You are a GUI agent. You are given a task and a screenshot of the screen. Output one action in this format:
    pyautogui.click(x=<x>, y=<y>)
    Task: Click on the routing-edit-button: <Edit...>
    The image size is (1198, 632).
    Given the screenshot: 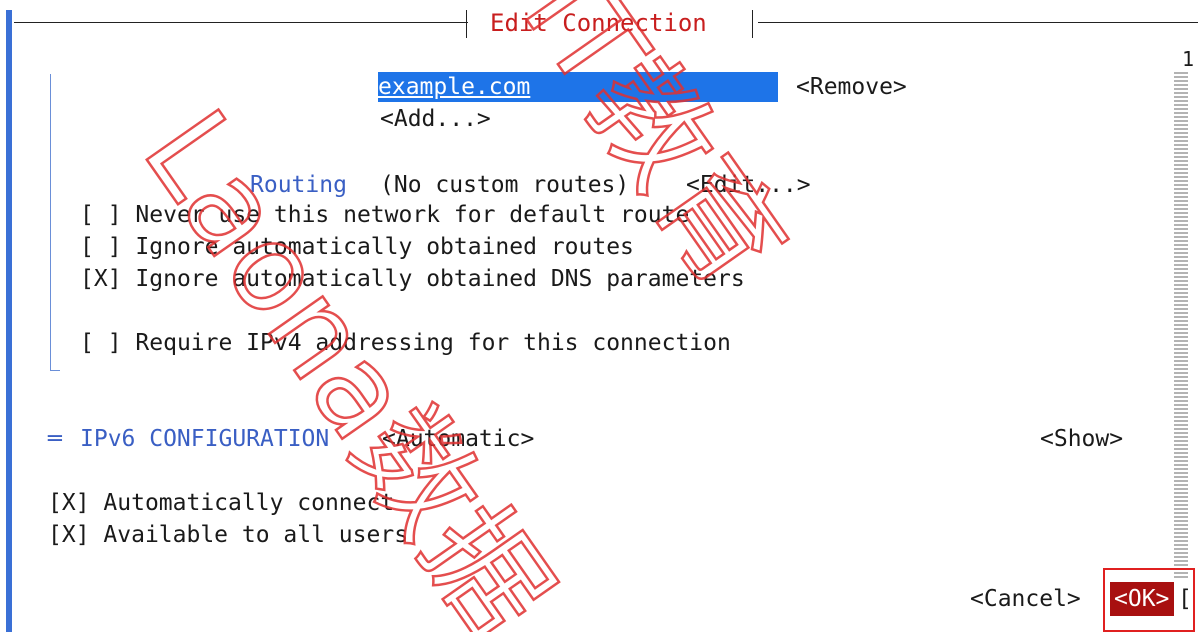 What is the action you would take?
    pyautogui.click(x=748, y=185)
    